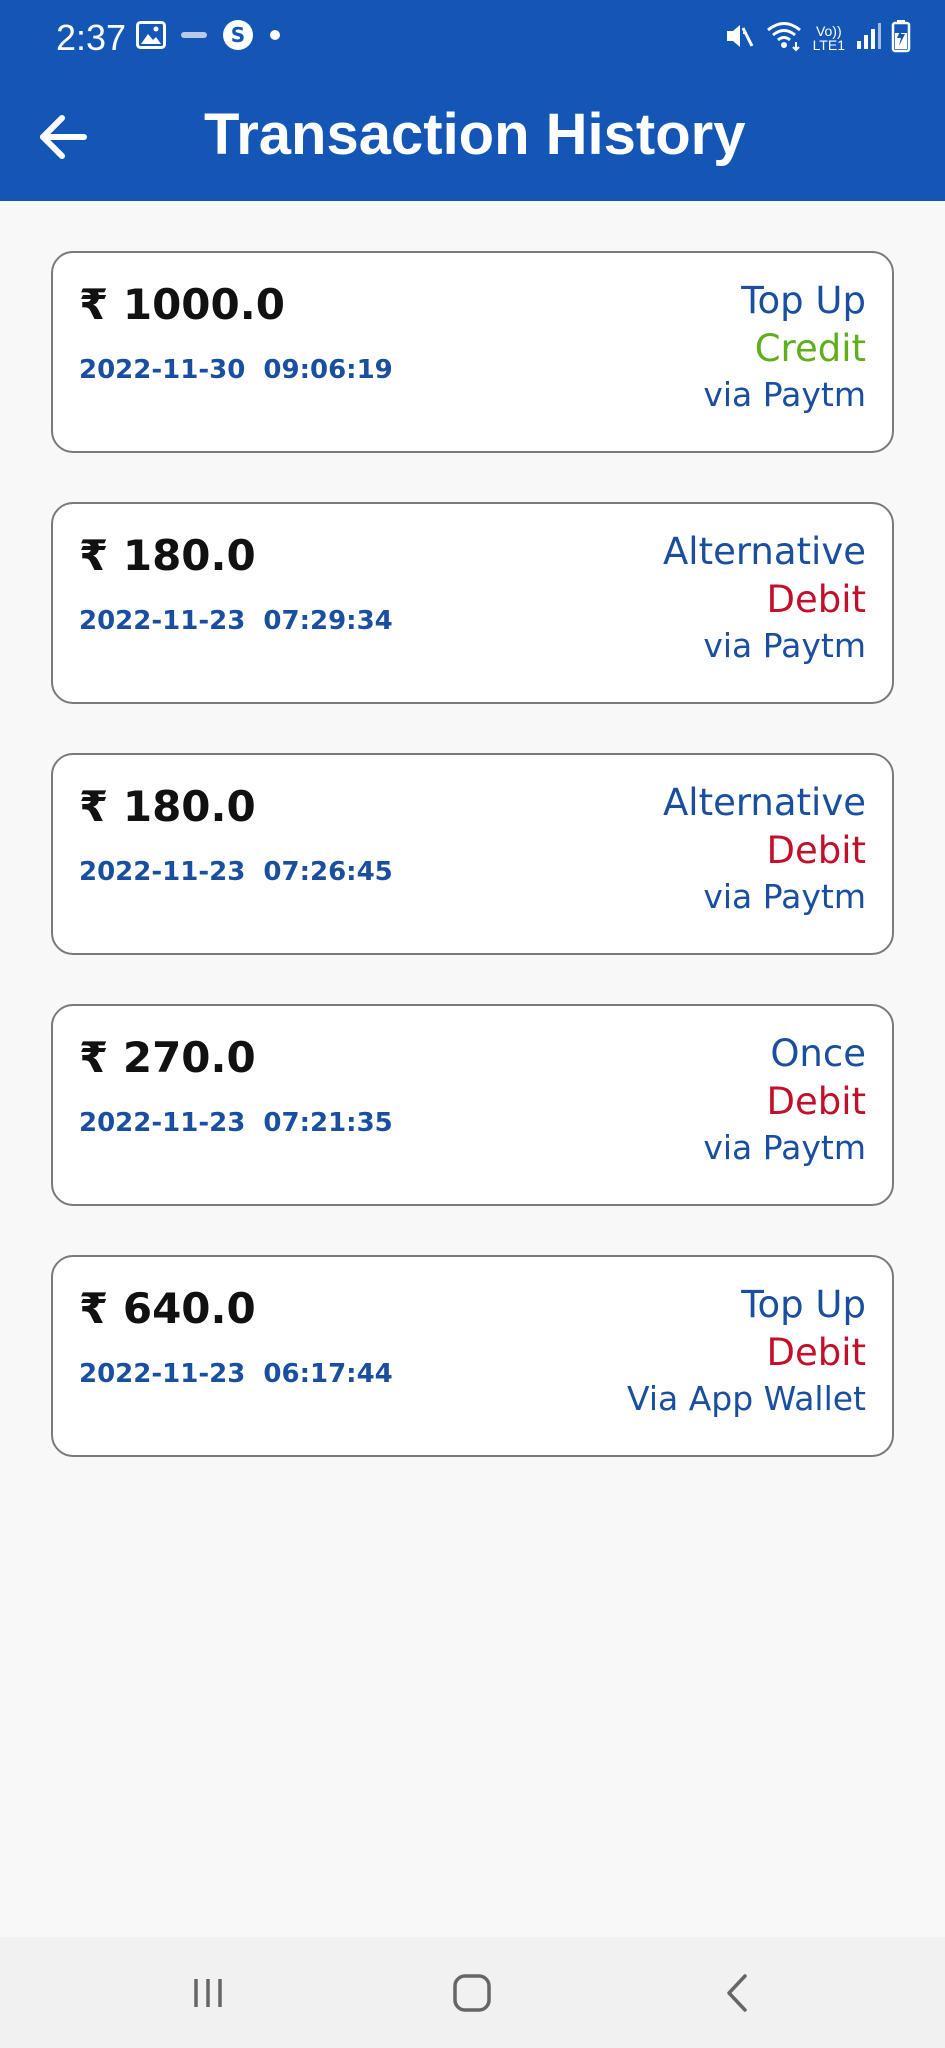 Image resolution: width=945 pixels, height=2048 pixels. What do you see at coordinates (275, 37) in the screenshot?
I see `dot-icon` at bounding box center [275, 37].